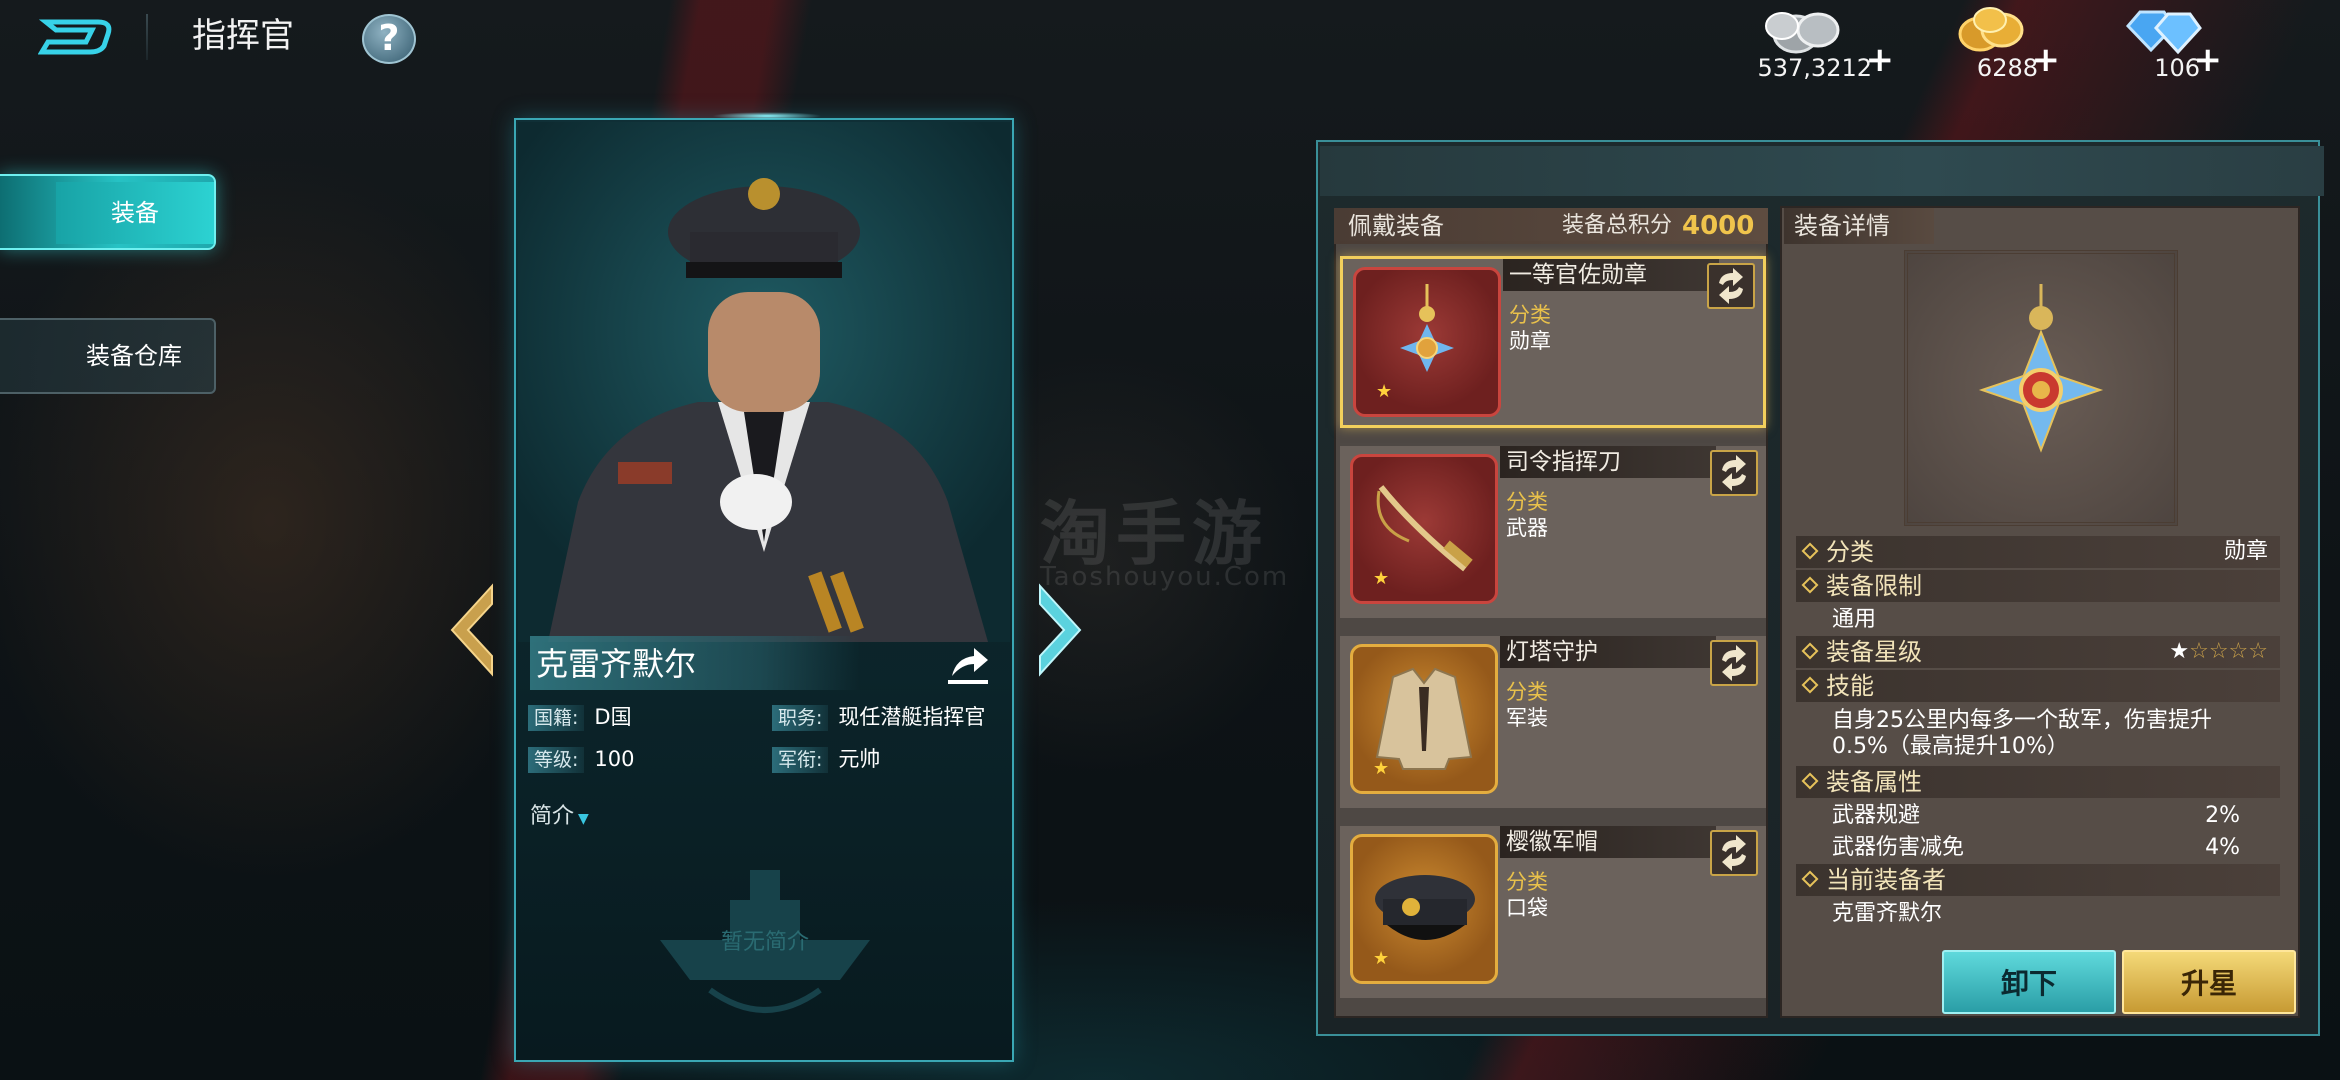  I want to click on prev-commander-arrow, so click(471, 630).